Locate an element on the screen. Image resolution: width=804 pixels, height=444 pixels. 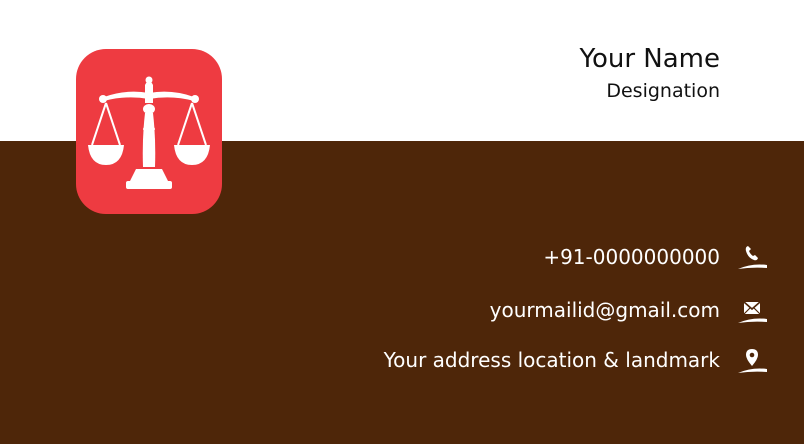
location-pin-icon is located at coordinates (752, 361).